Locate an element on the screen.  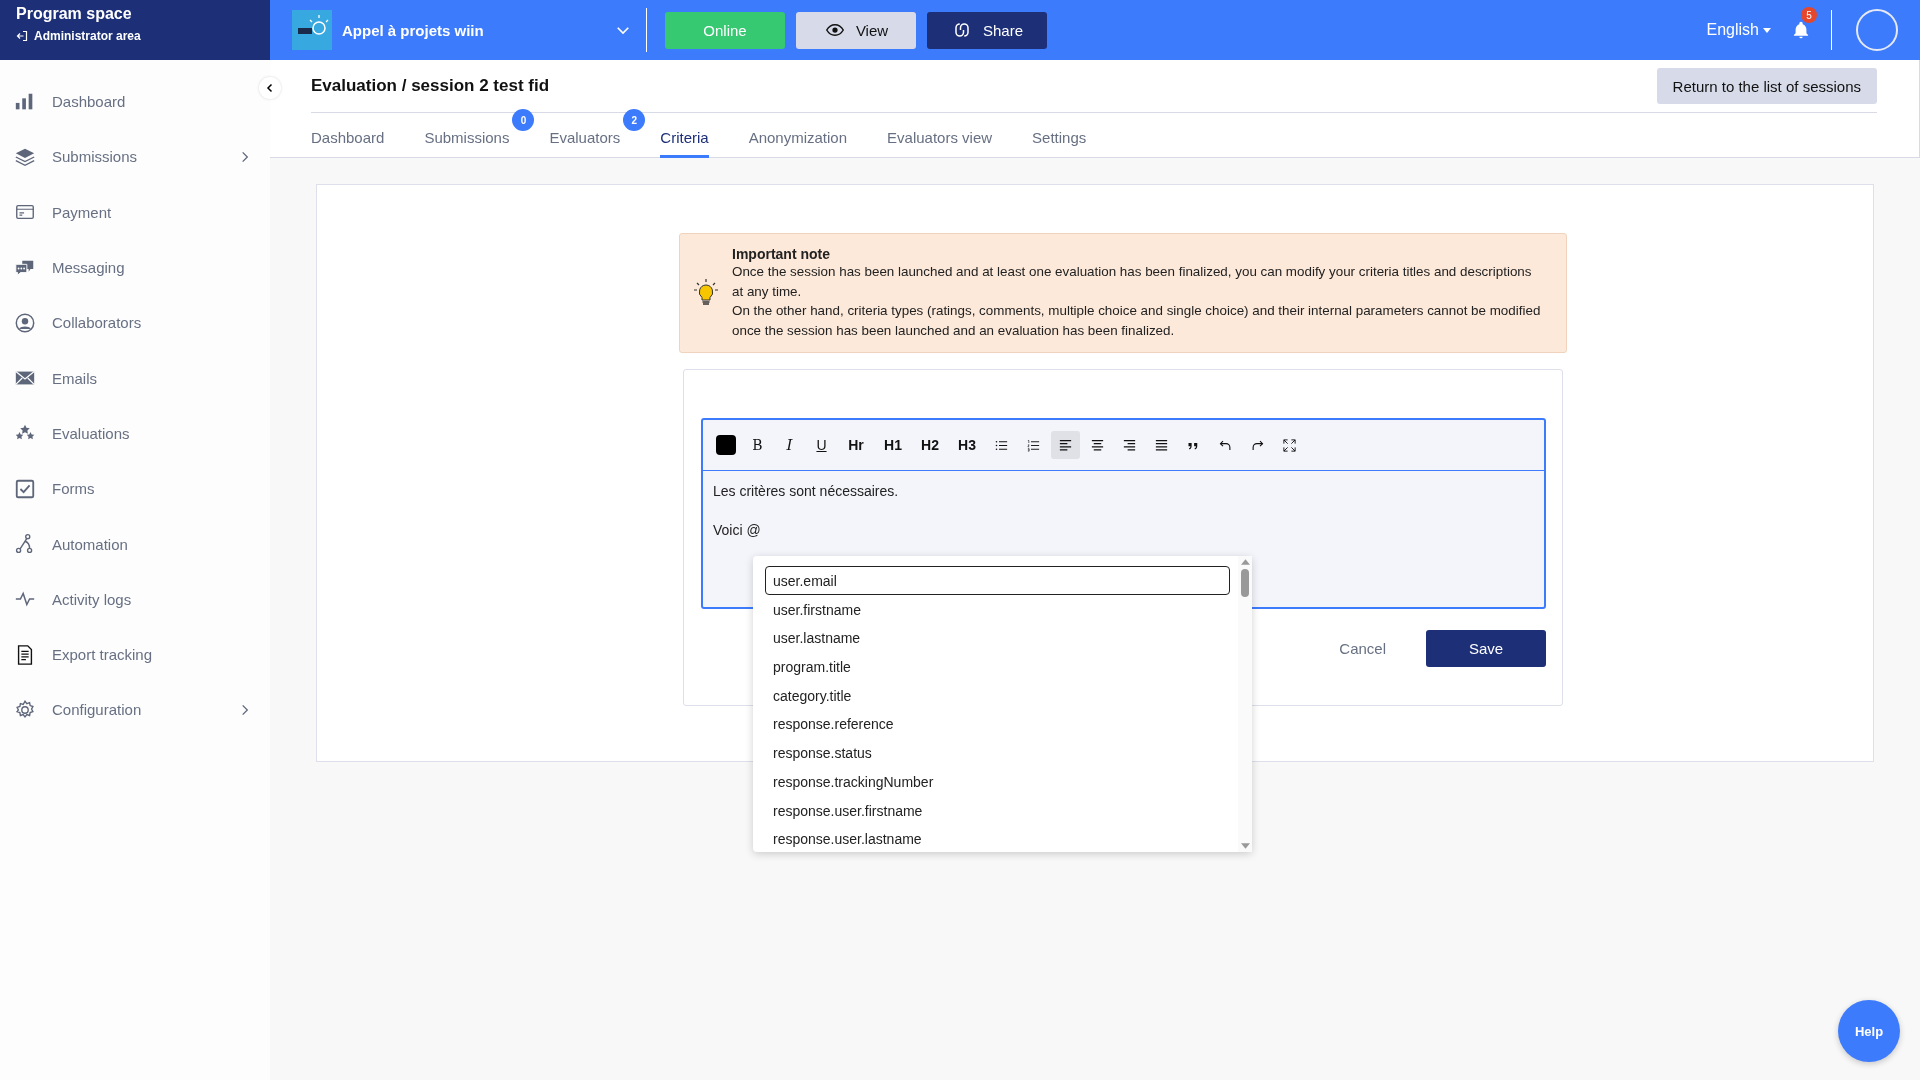
note-title: Important note is located at coordinates (781, 254).